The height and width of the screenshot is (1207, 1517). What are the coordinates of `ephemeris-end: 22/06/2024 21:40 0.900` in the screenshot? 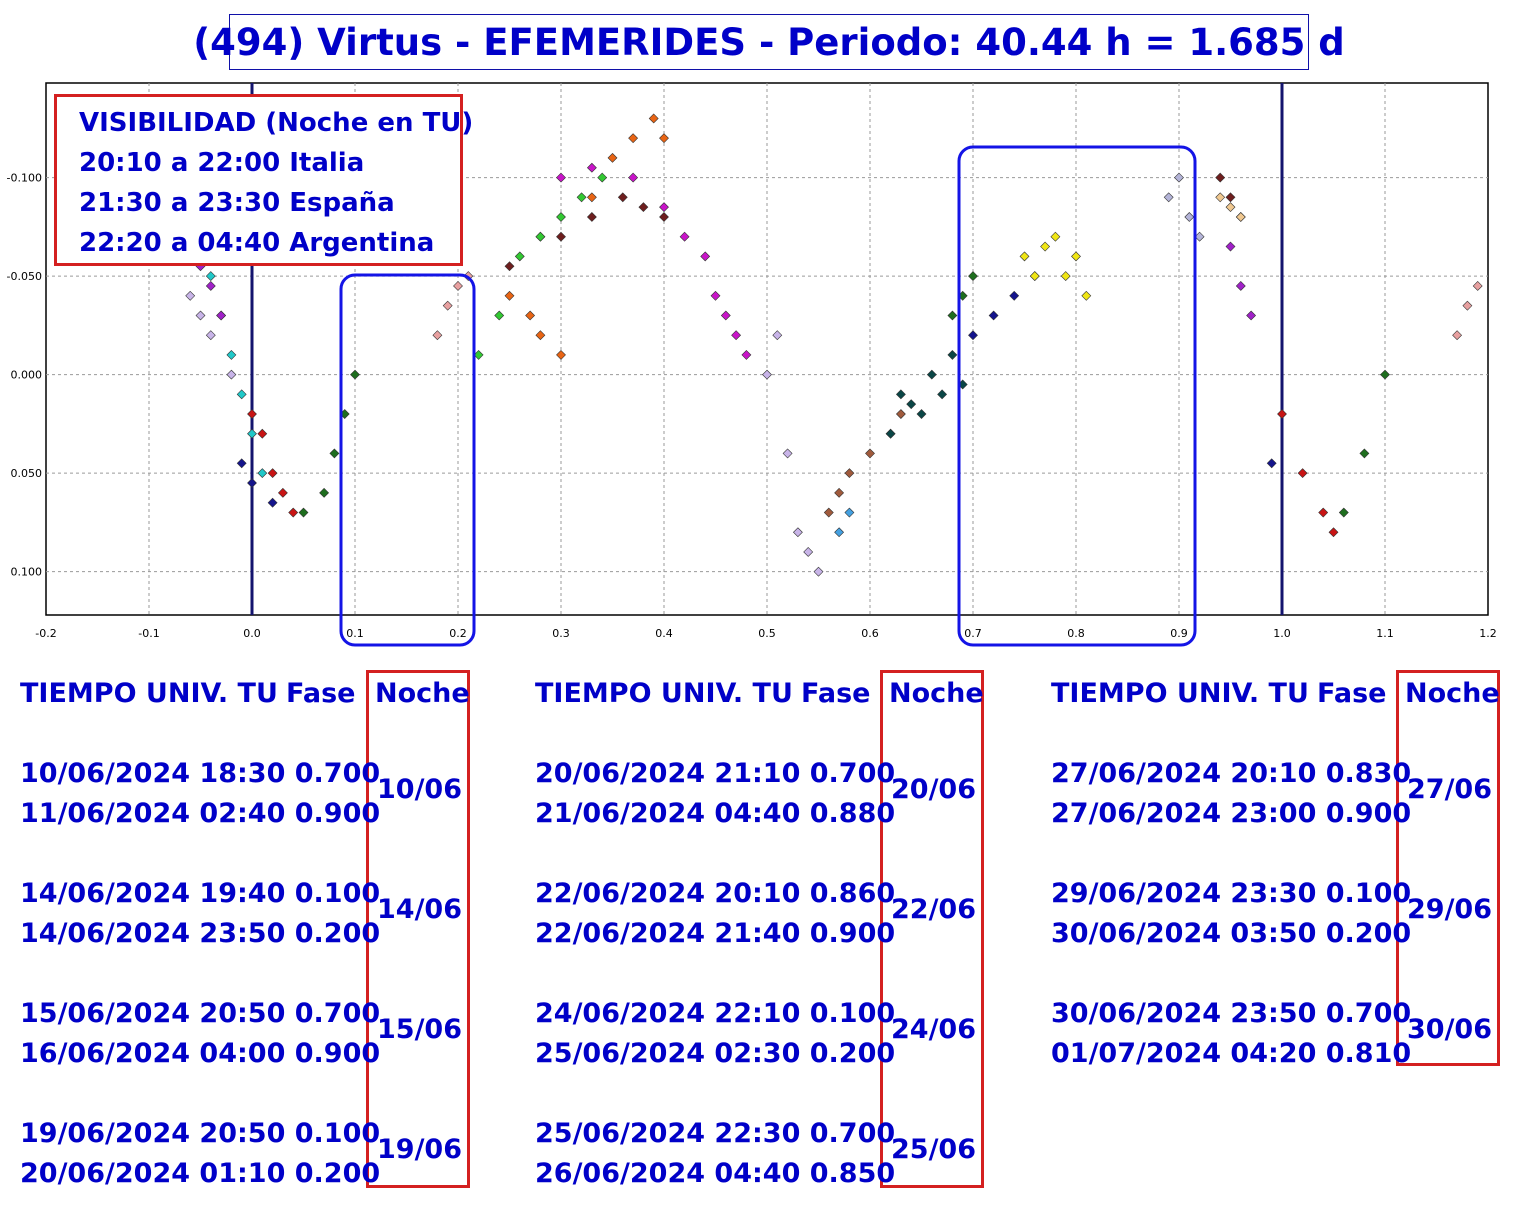 It's located at (715, 933).